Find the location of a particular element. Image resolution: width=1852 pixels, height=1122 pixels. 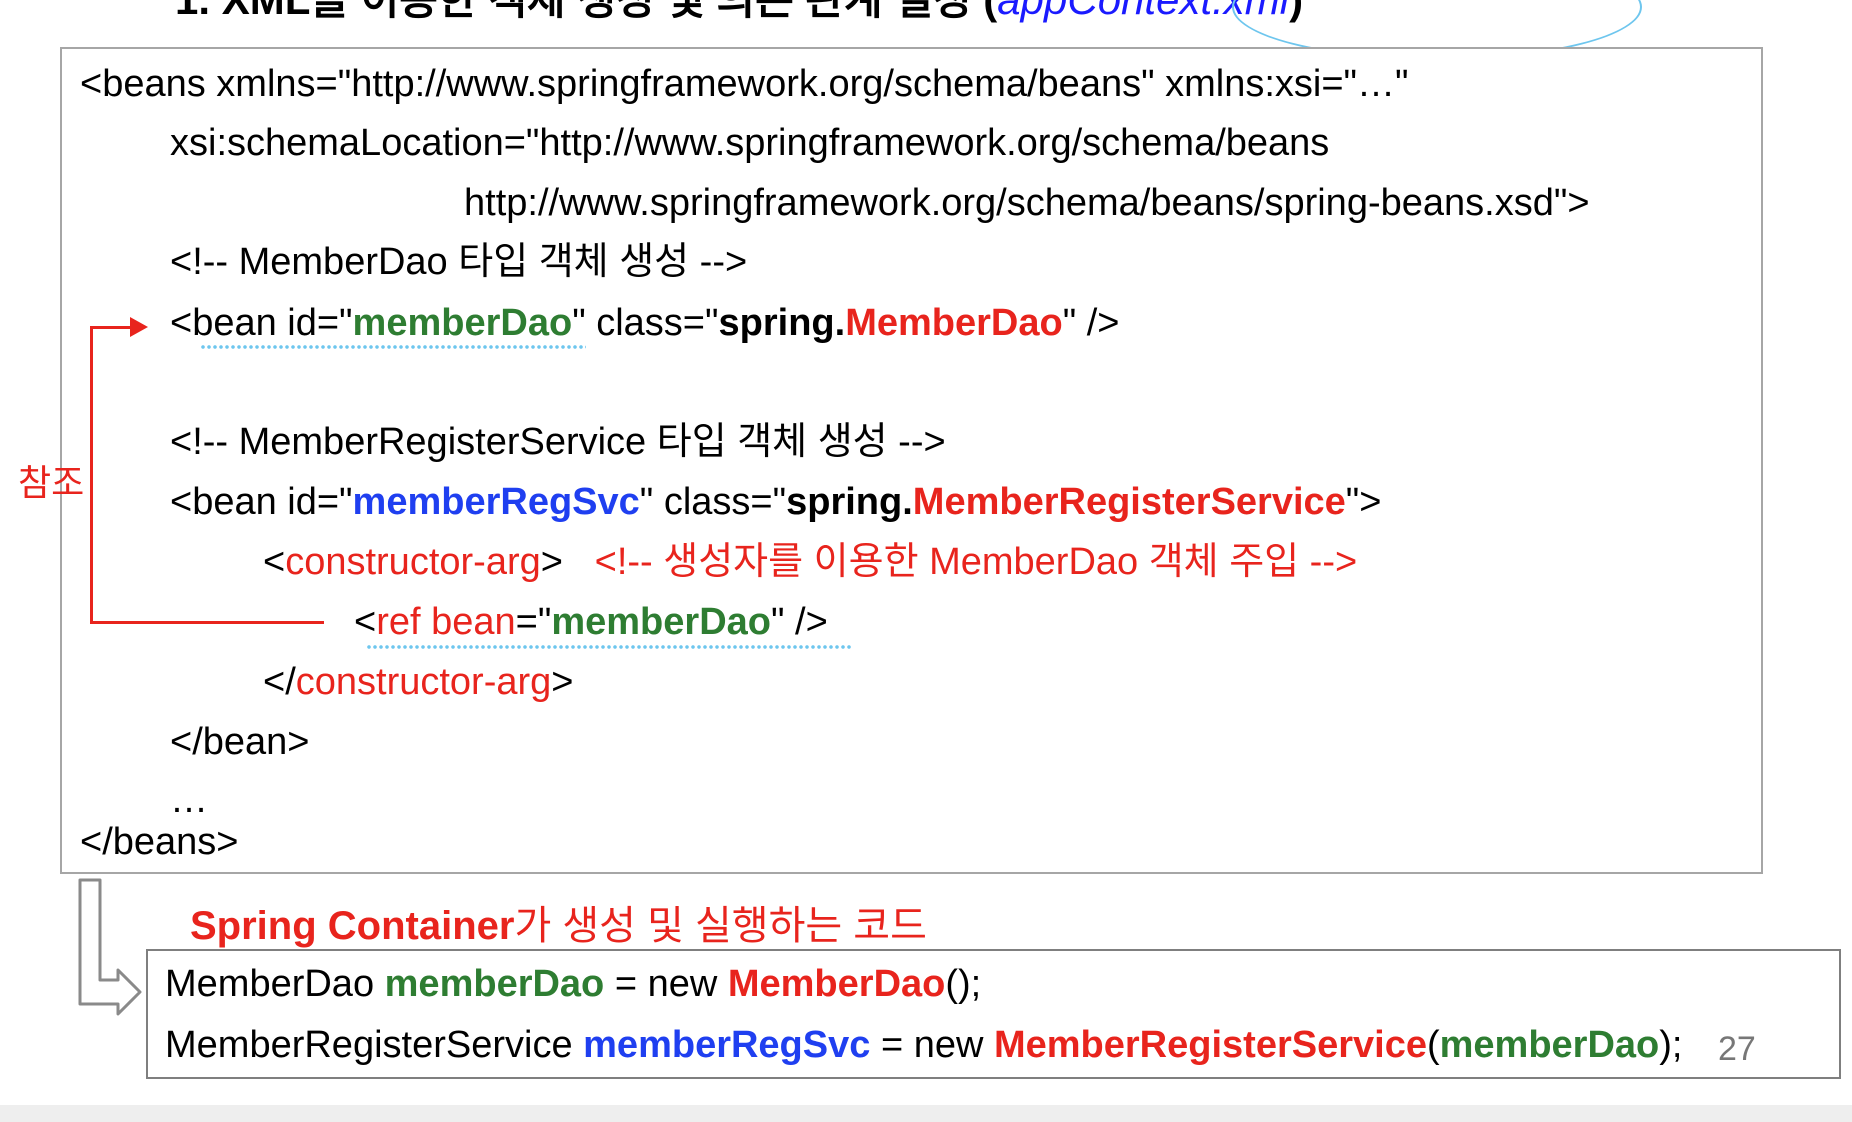

reference-arrow-icon is located at coordinates (139, 327).